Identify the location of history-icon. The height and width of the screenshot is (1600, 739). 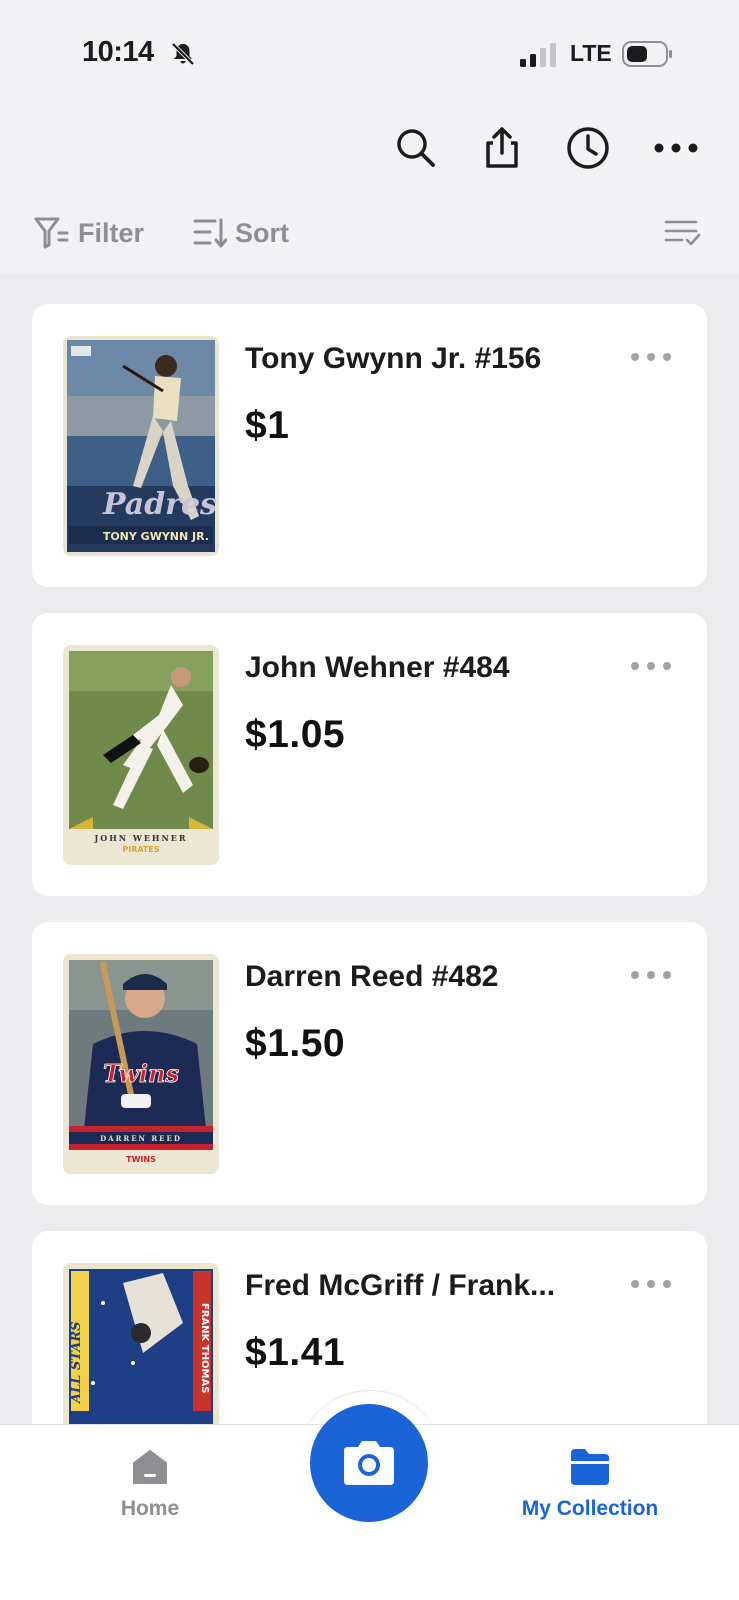
(588, 148).